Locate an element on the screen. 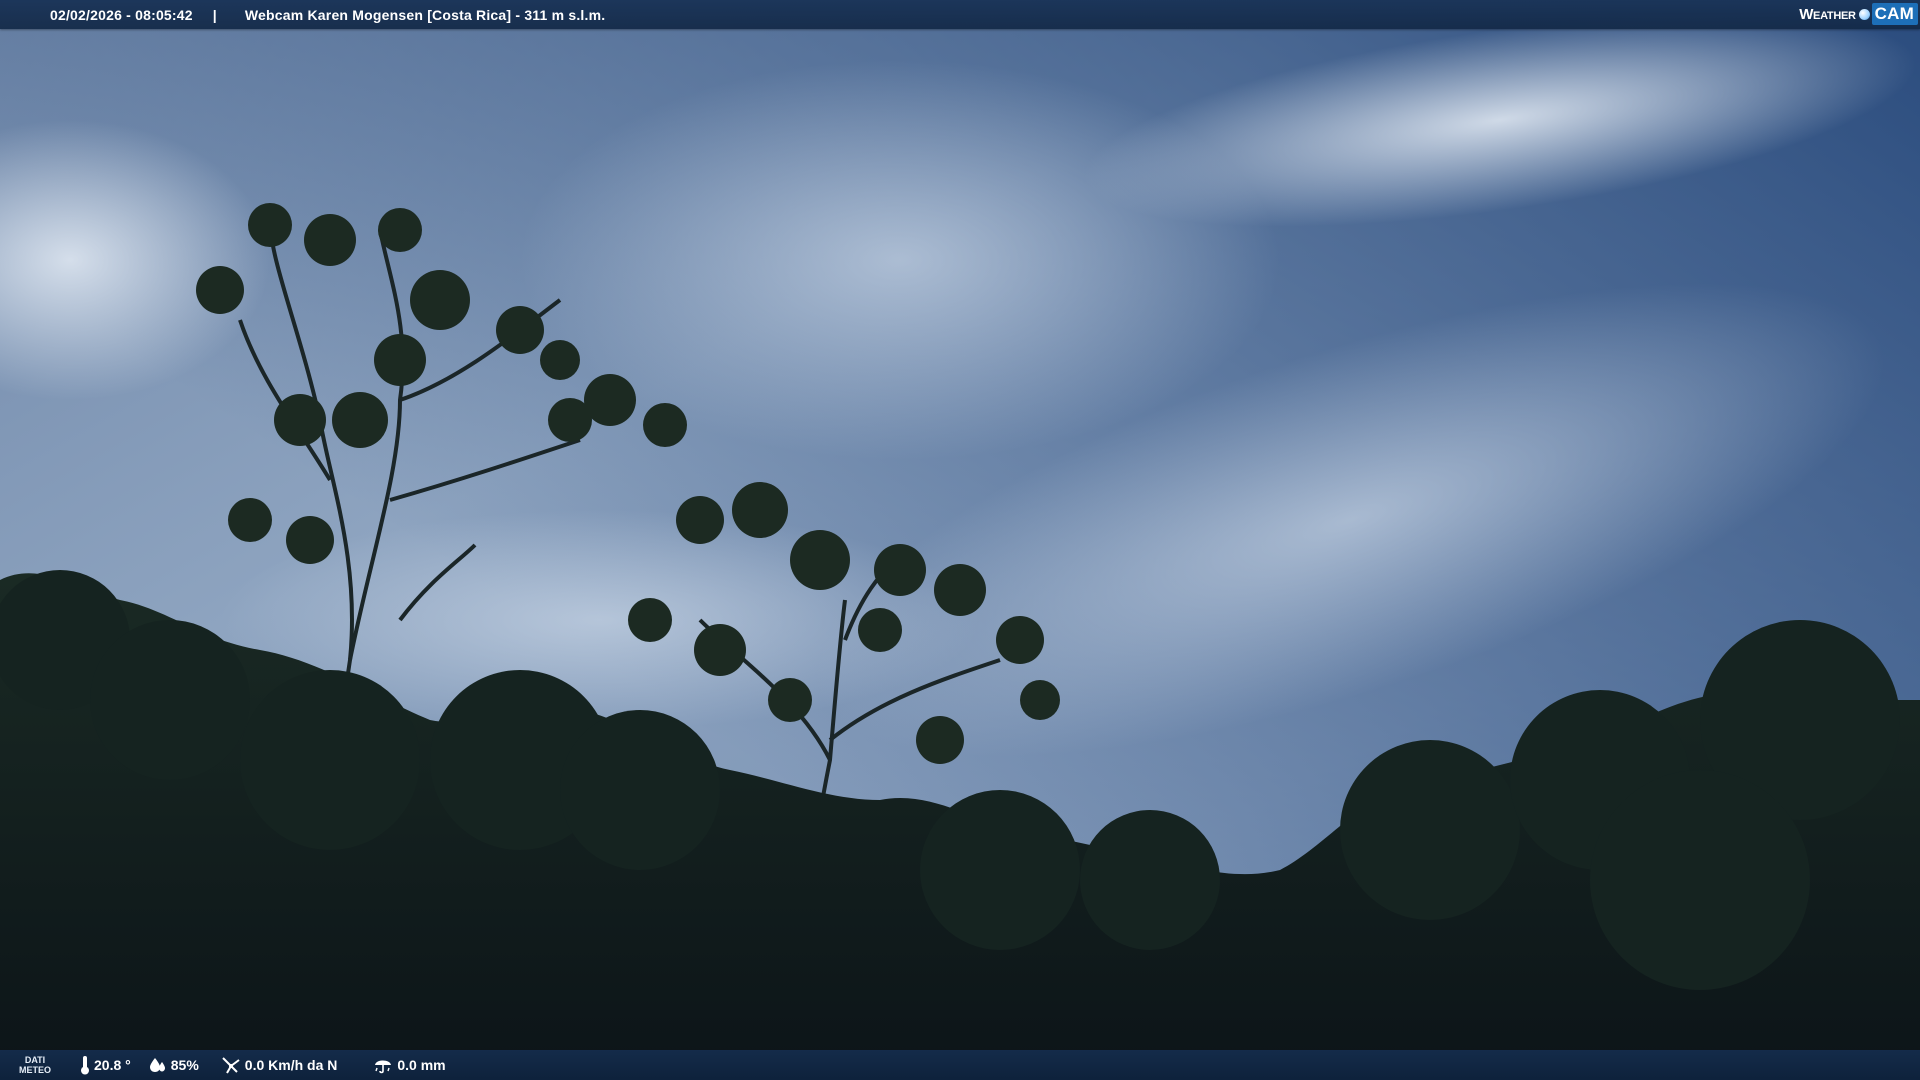 This screenshot has width=1920, height=1080. rain-umbrella-icon is located at coordinates (383, 1067).